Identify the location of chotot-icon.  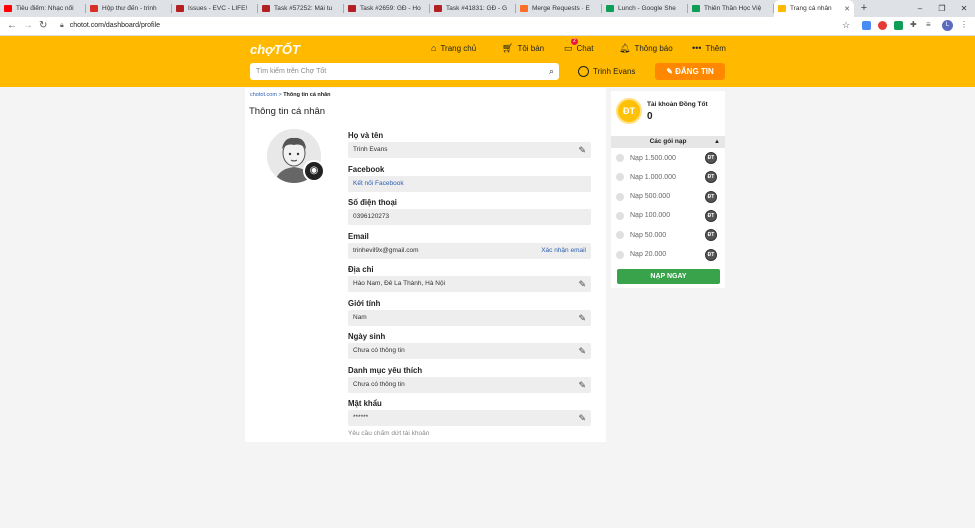
(782, 8).